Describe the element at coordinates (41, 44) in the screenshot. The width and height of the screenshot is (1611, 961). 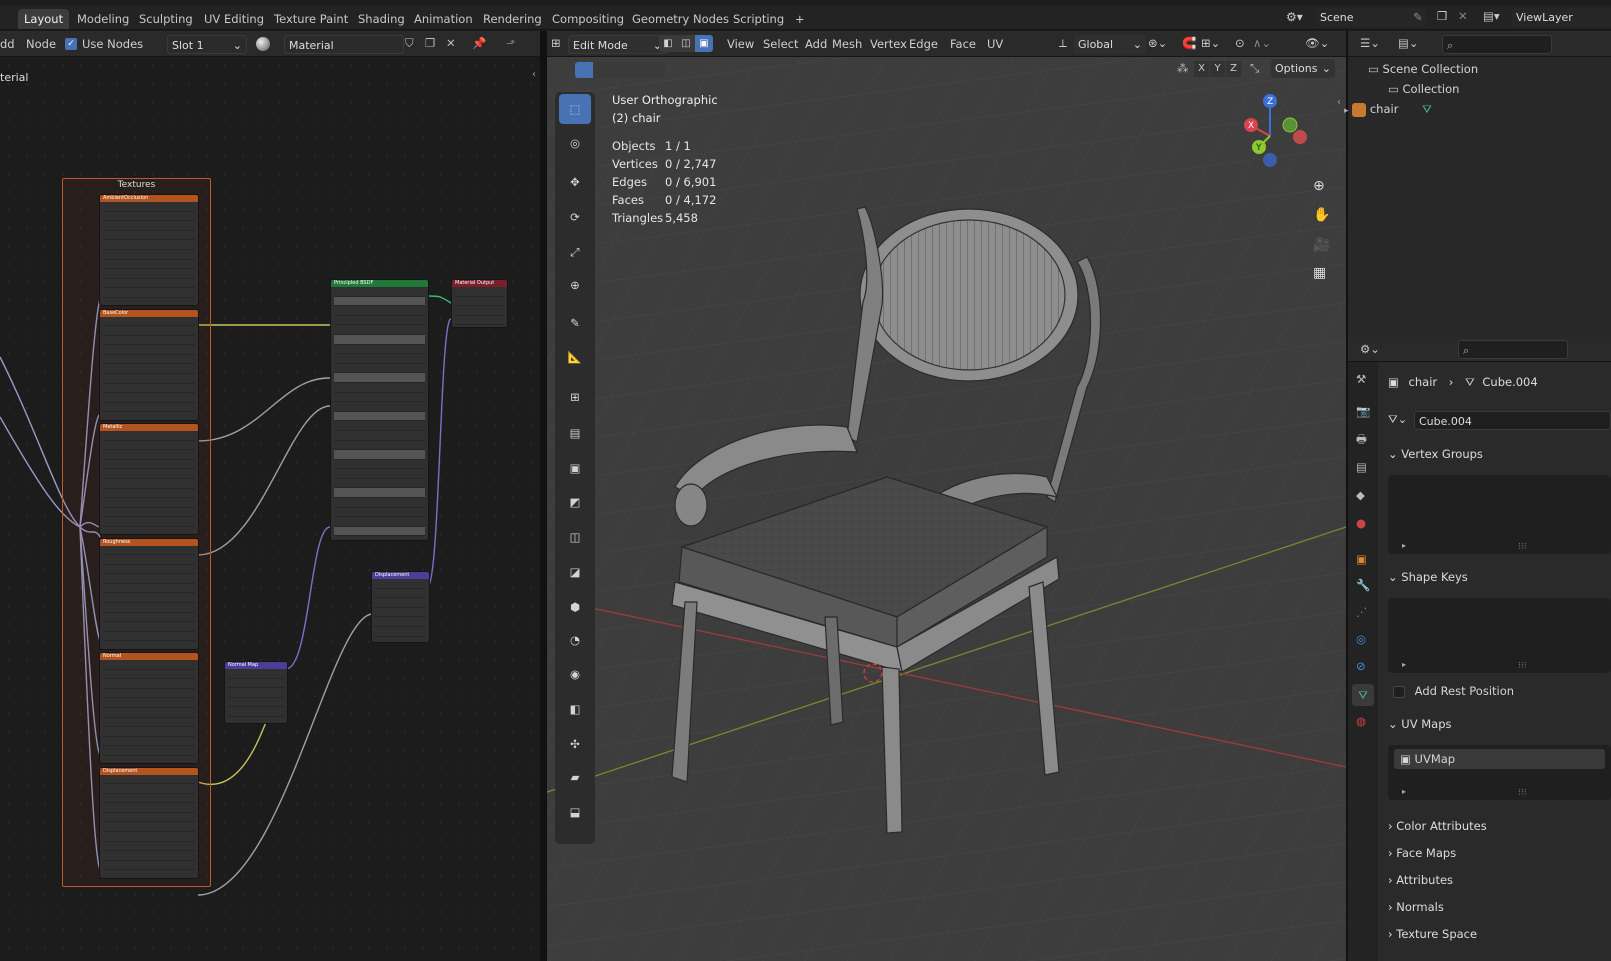
I see `node-menu: Node` at that location.